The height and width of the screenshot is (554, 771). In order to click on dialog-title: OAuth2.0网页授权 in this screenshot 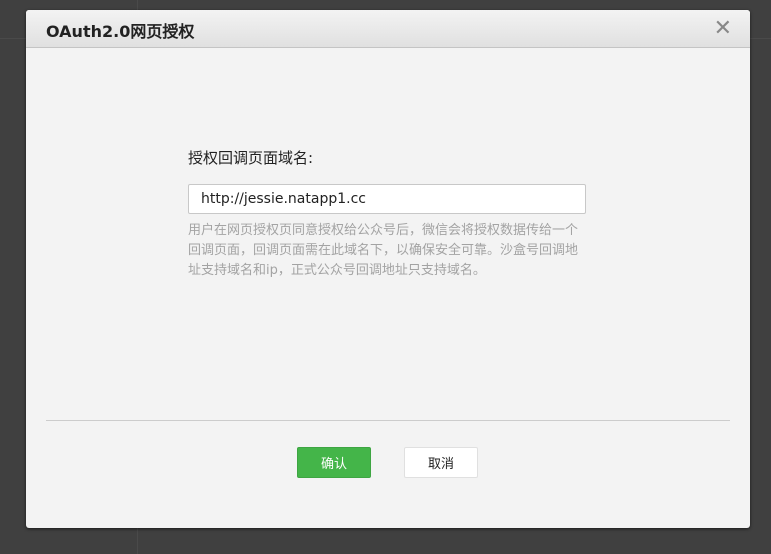, I will do `click(120, 31)`.